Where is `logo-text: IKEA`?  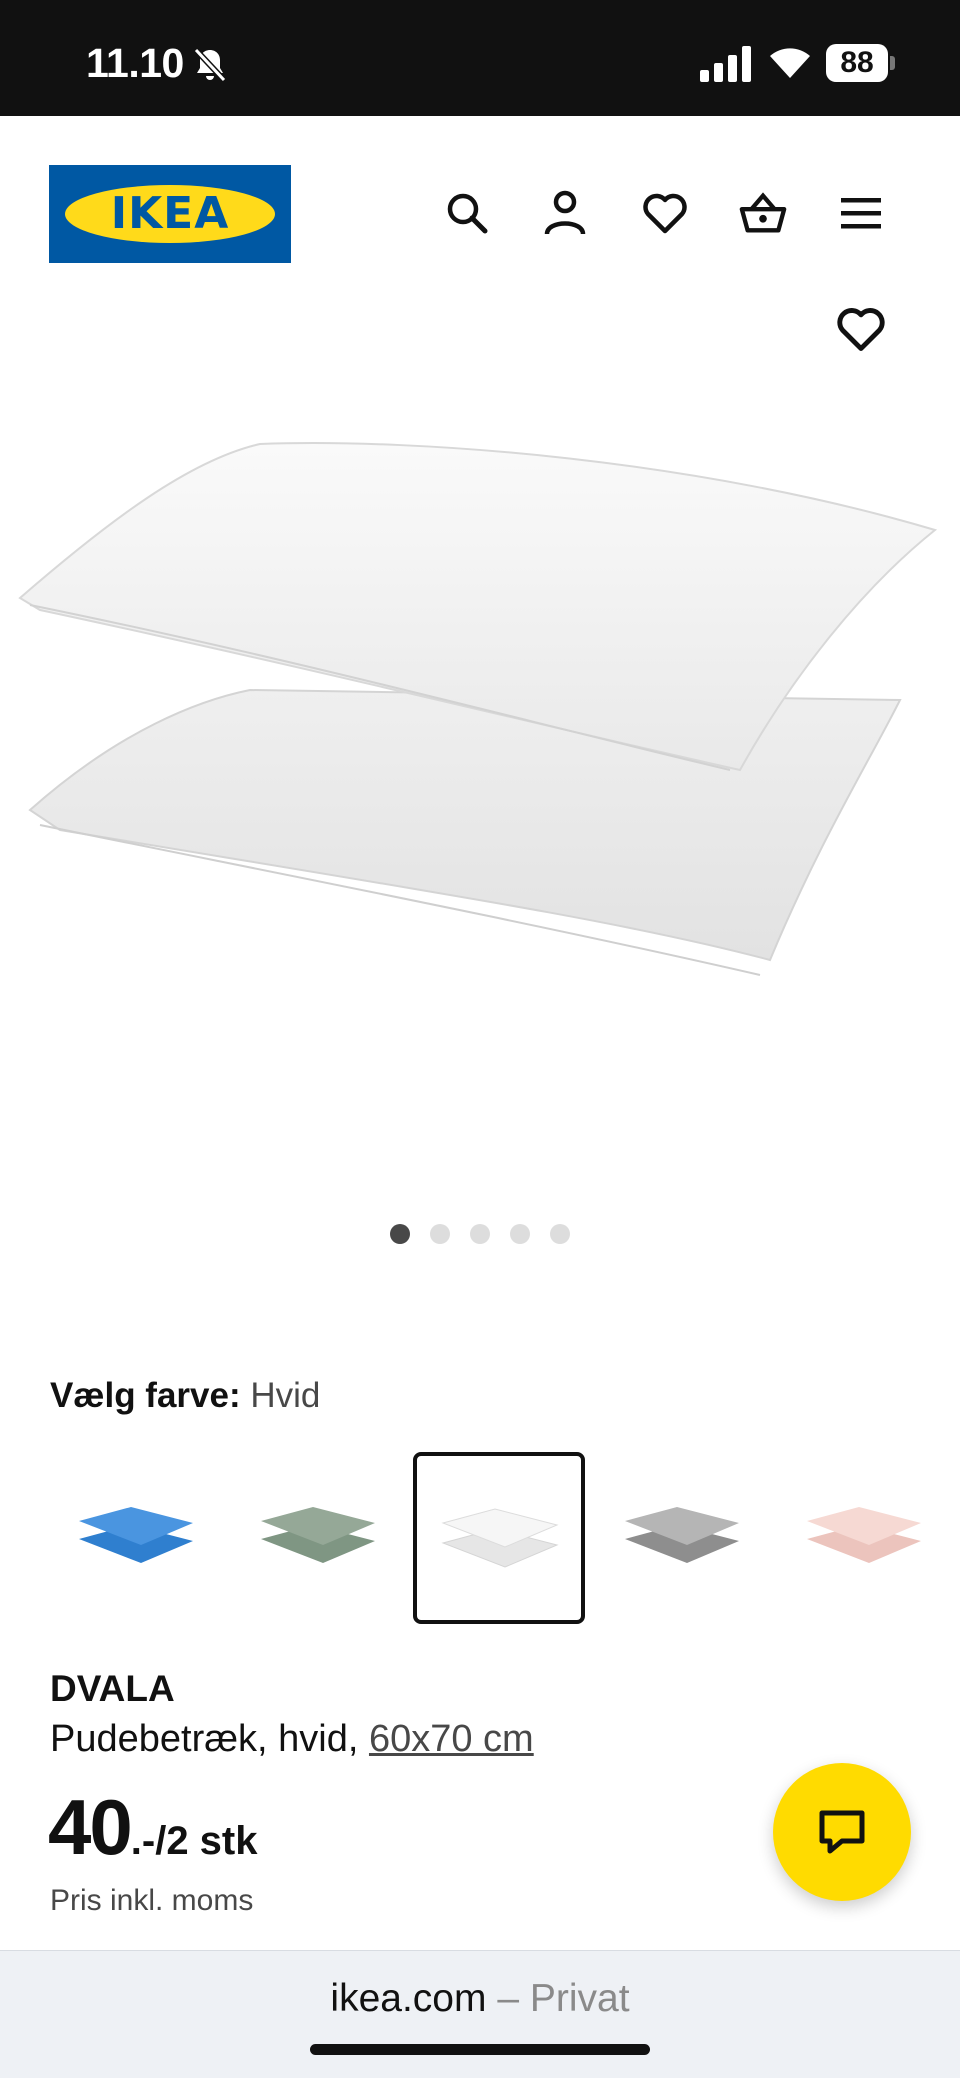 logo-text: IKEA is located at coordinates (170, 213).